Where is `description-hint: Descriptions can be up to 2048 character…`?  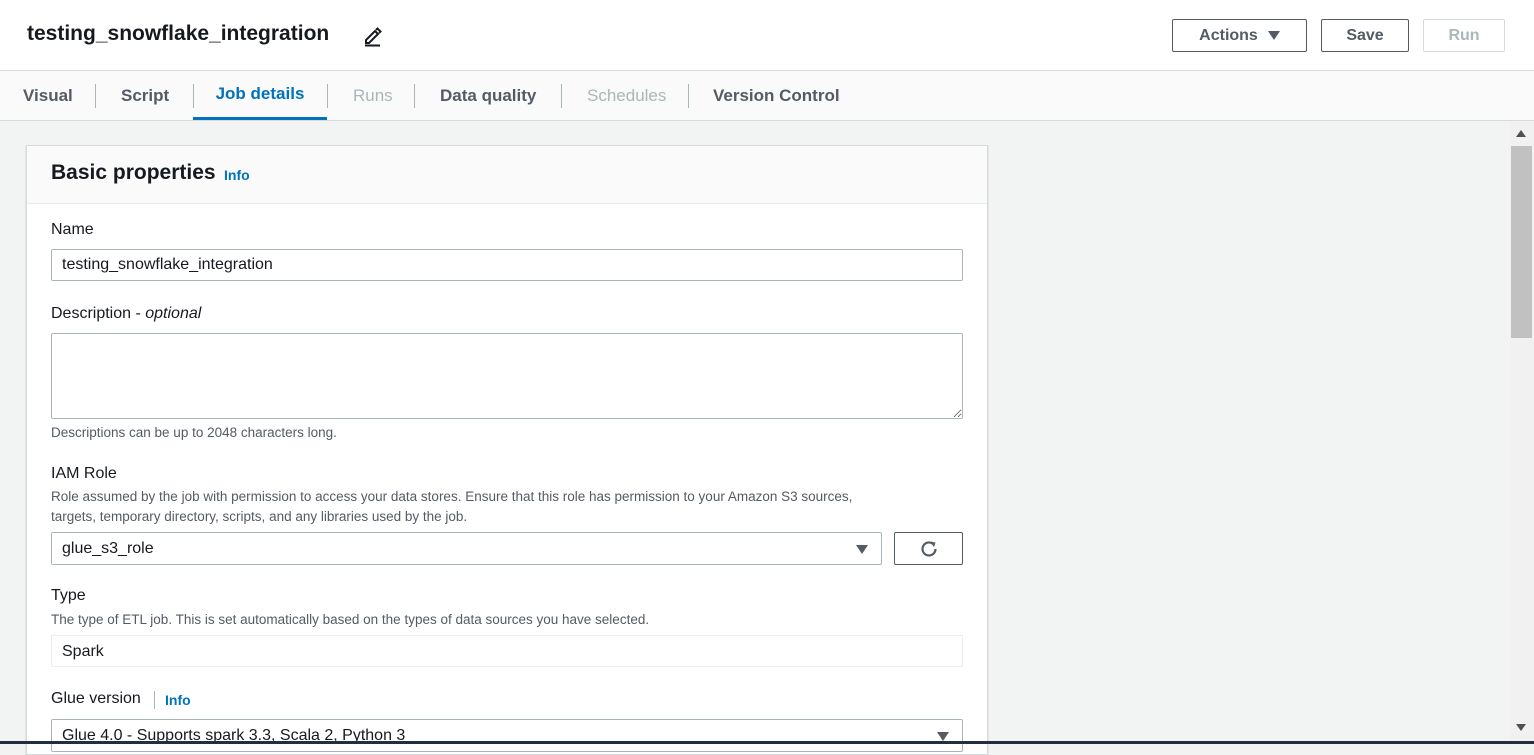 description-hint: Descriptions can be up to 2048 character… is located at coordinates (194, 432).